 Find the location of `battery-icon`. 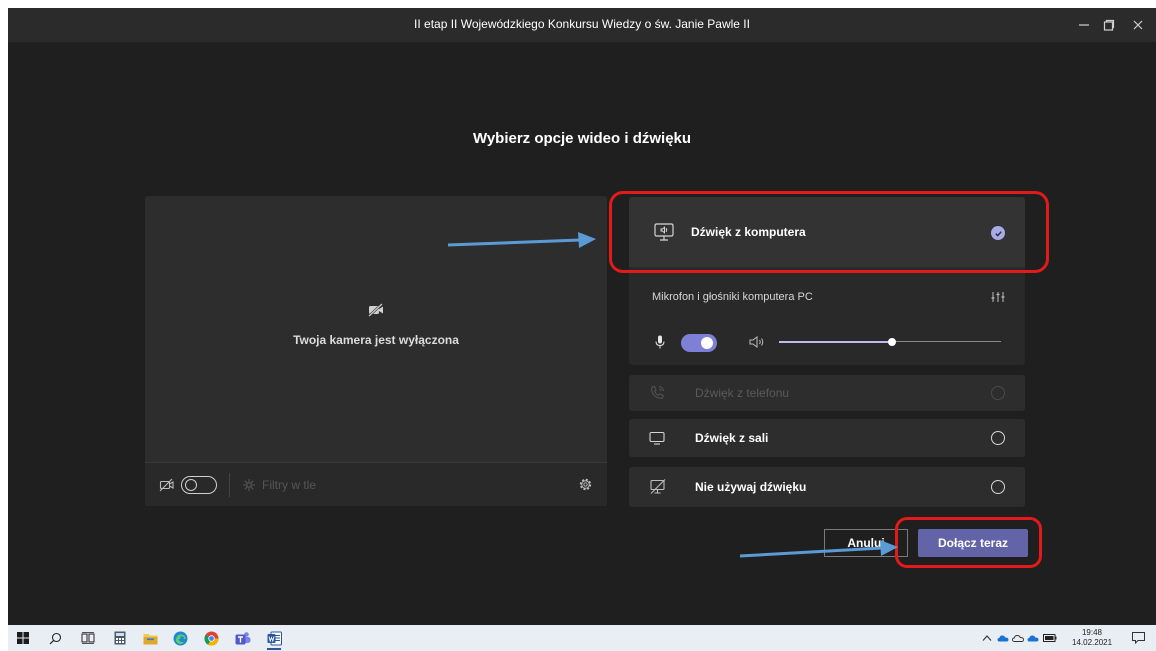

battery-icon is located at coordinates (1050, 638).